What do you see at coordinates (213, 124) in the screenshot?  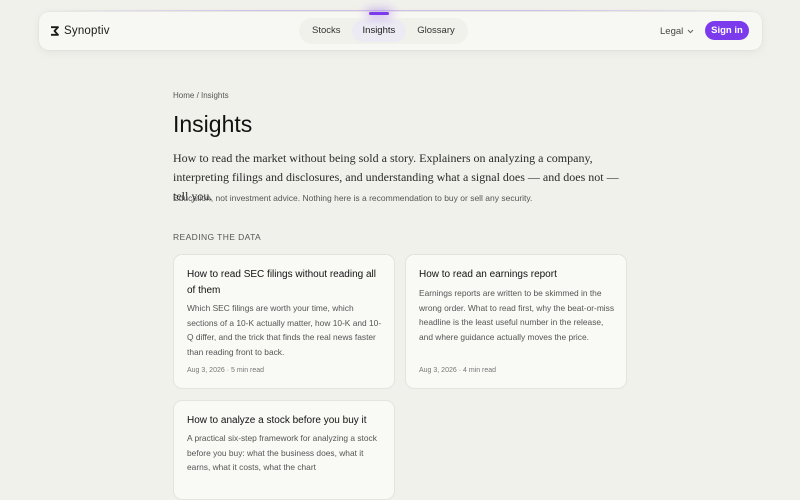 I see `page-title: Insights` at bounding box center [213, 124].